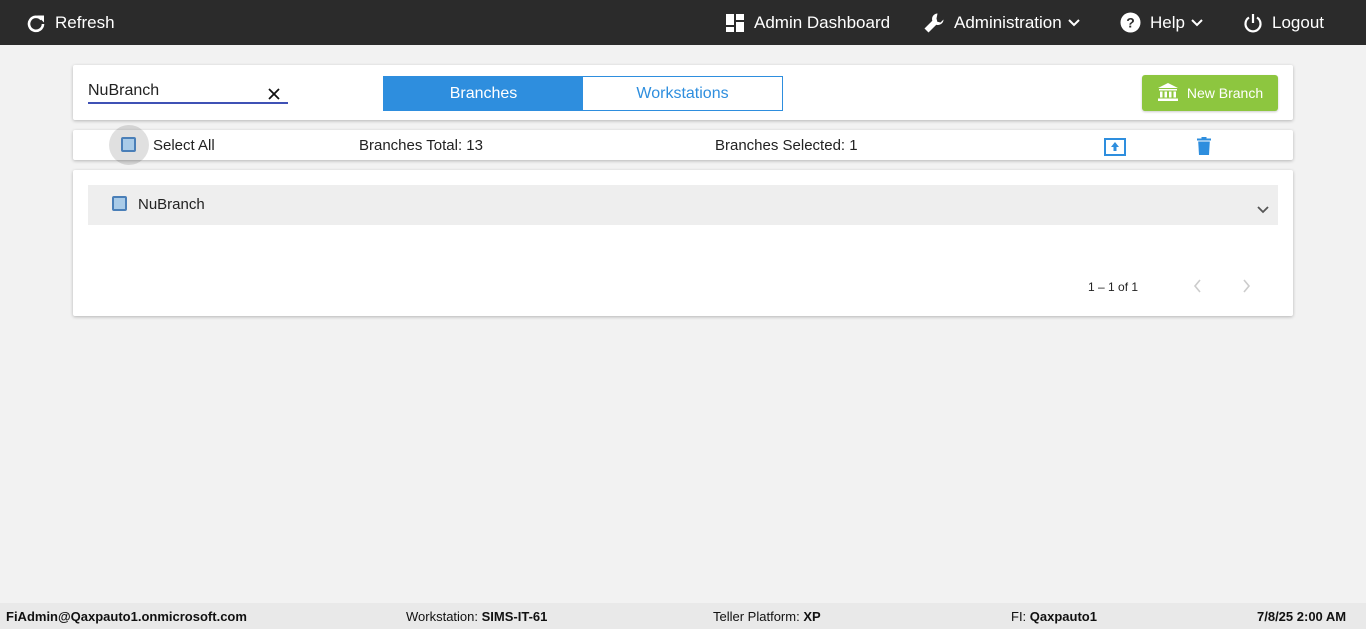 This screenshot has width=1366, height=629. What do you see at coordinates (171, 204) in the screenshot?
I see `branch-name: NuBranch` at bounding box center [171, 204].